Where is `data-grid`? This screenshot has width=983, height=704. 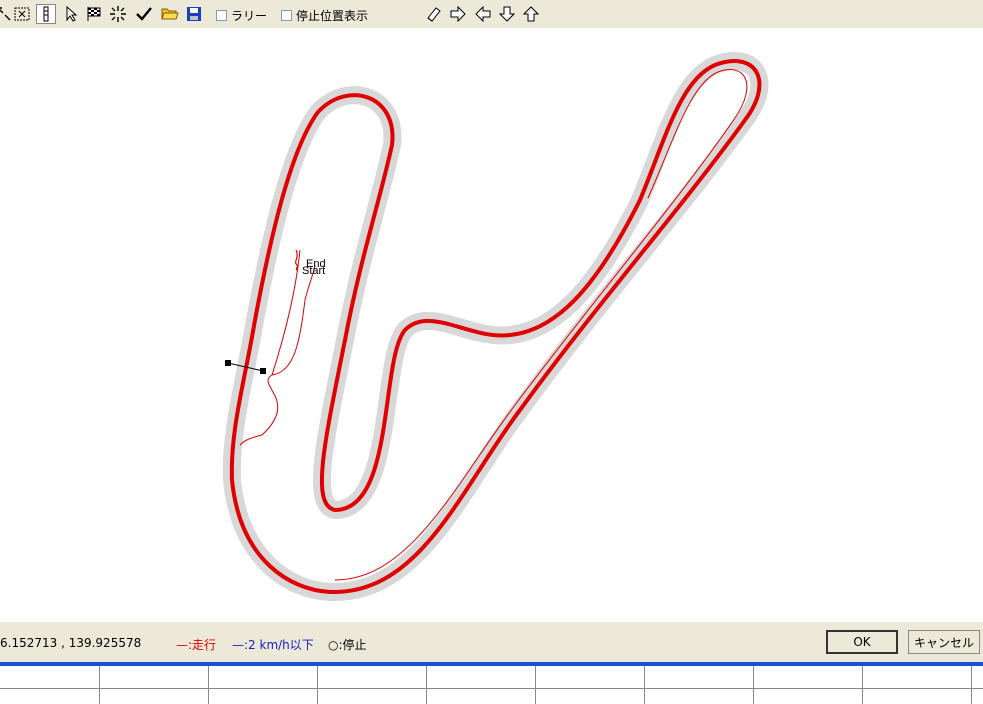 data-grid is located at coordinates (491, 685).